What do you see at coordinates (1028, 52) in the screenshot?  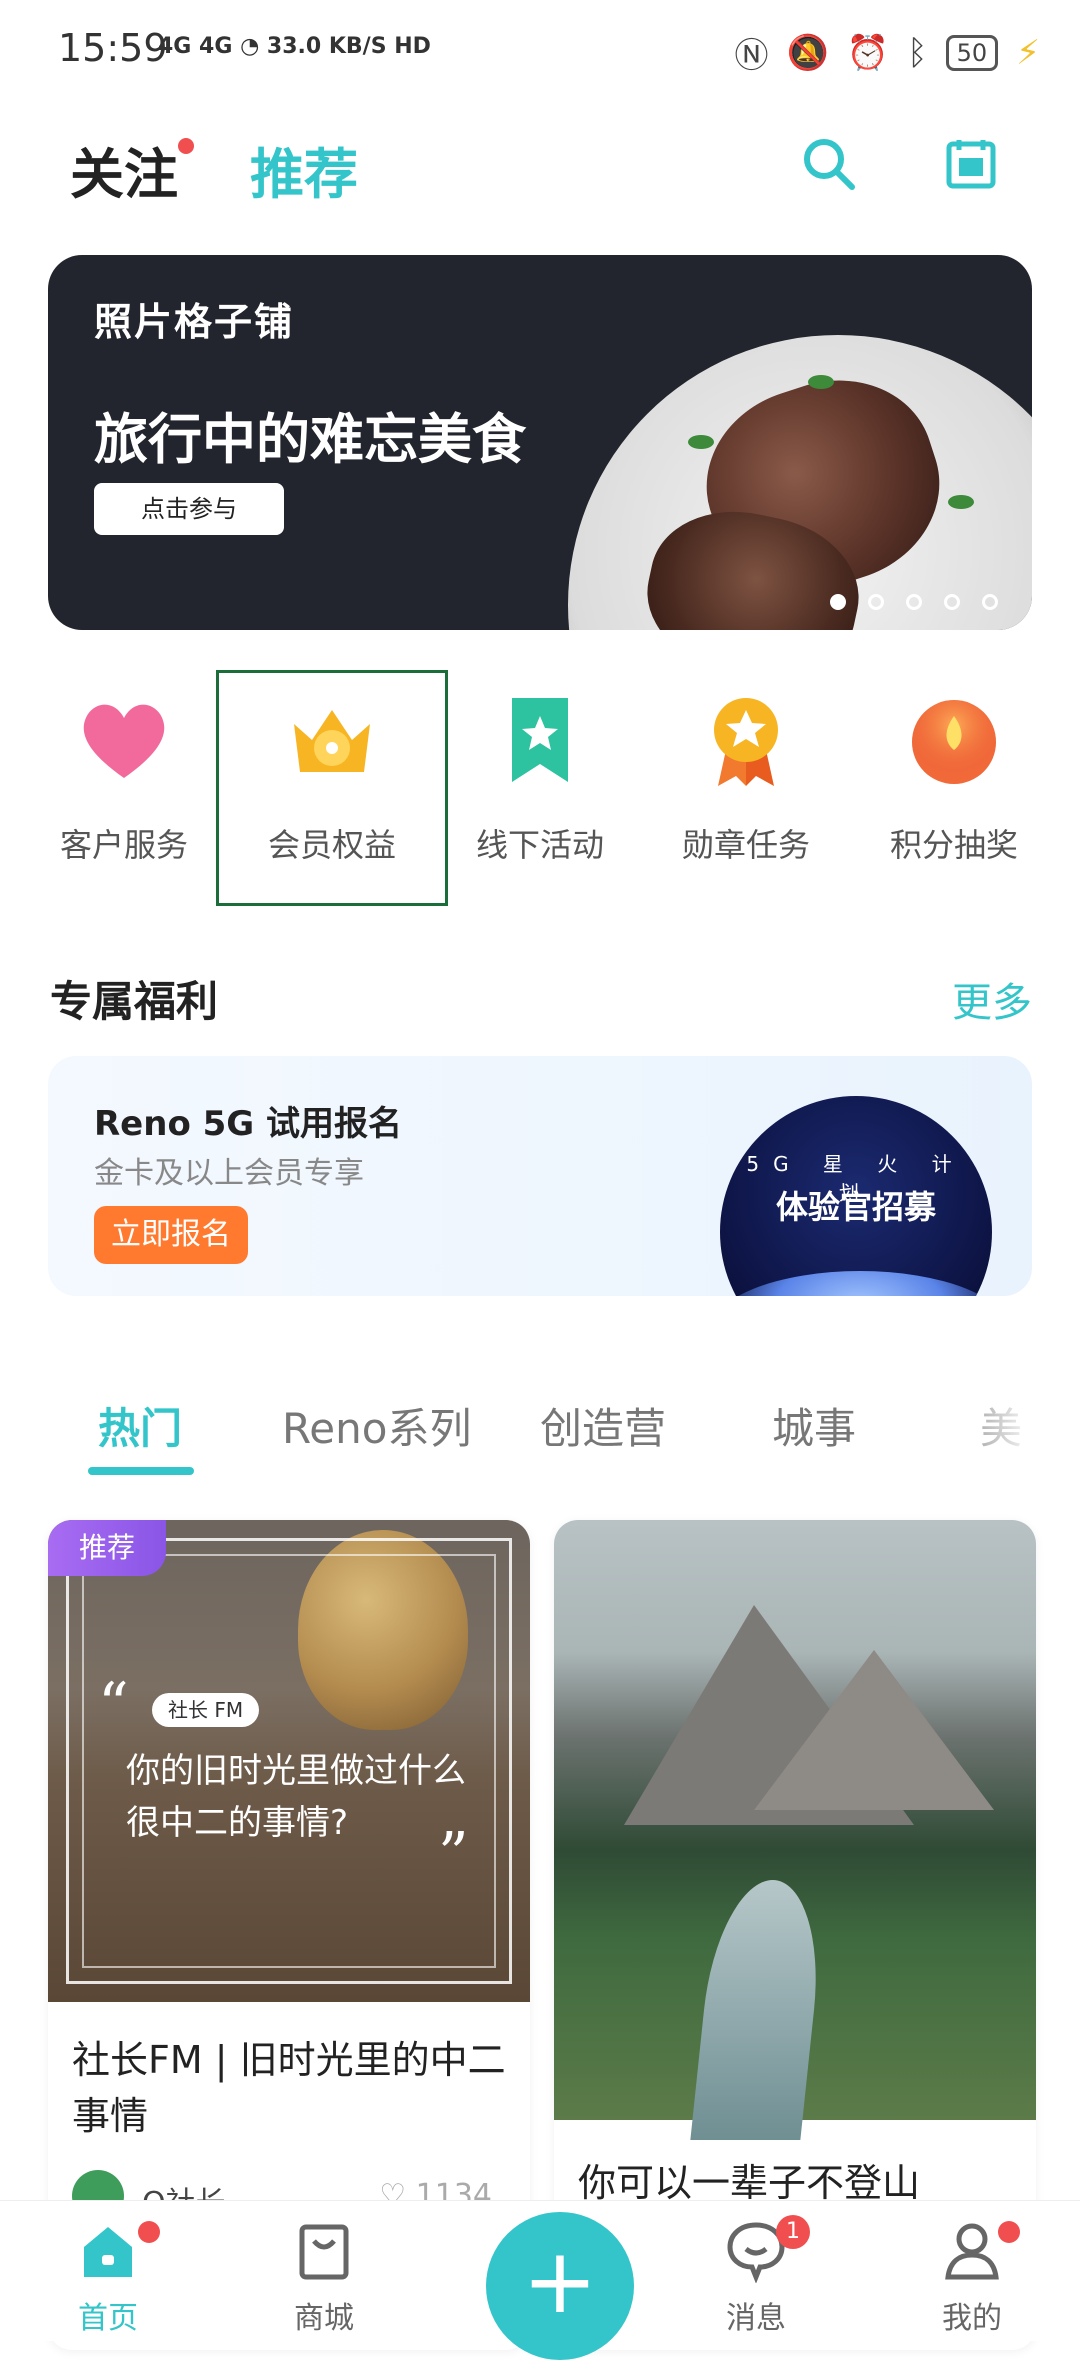 I see `charging-icon: ⚡` at bounding box center [1028, 52].